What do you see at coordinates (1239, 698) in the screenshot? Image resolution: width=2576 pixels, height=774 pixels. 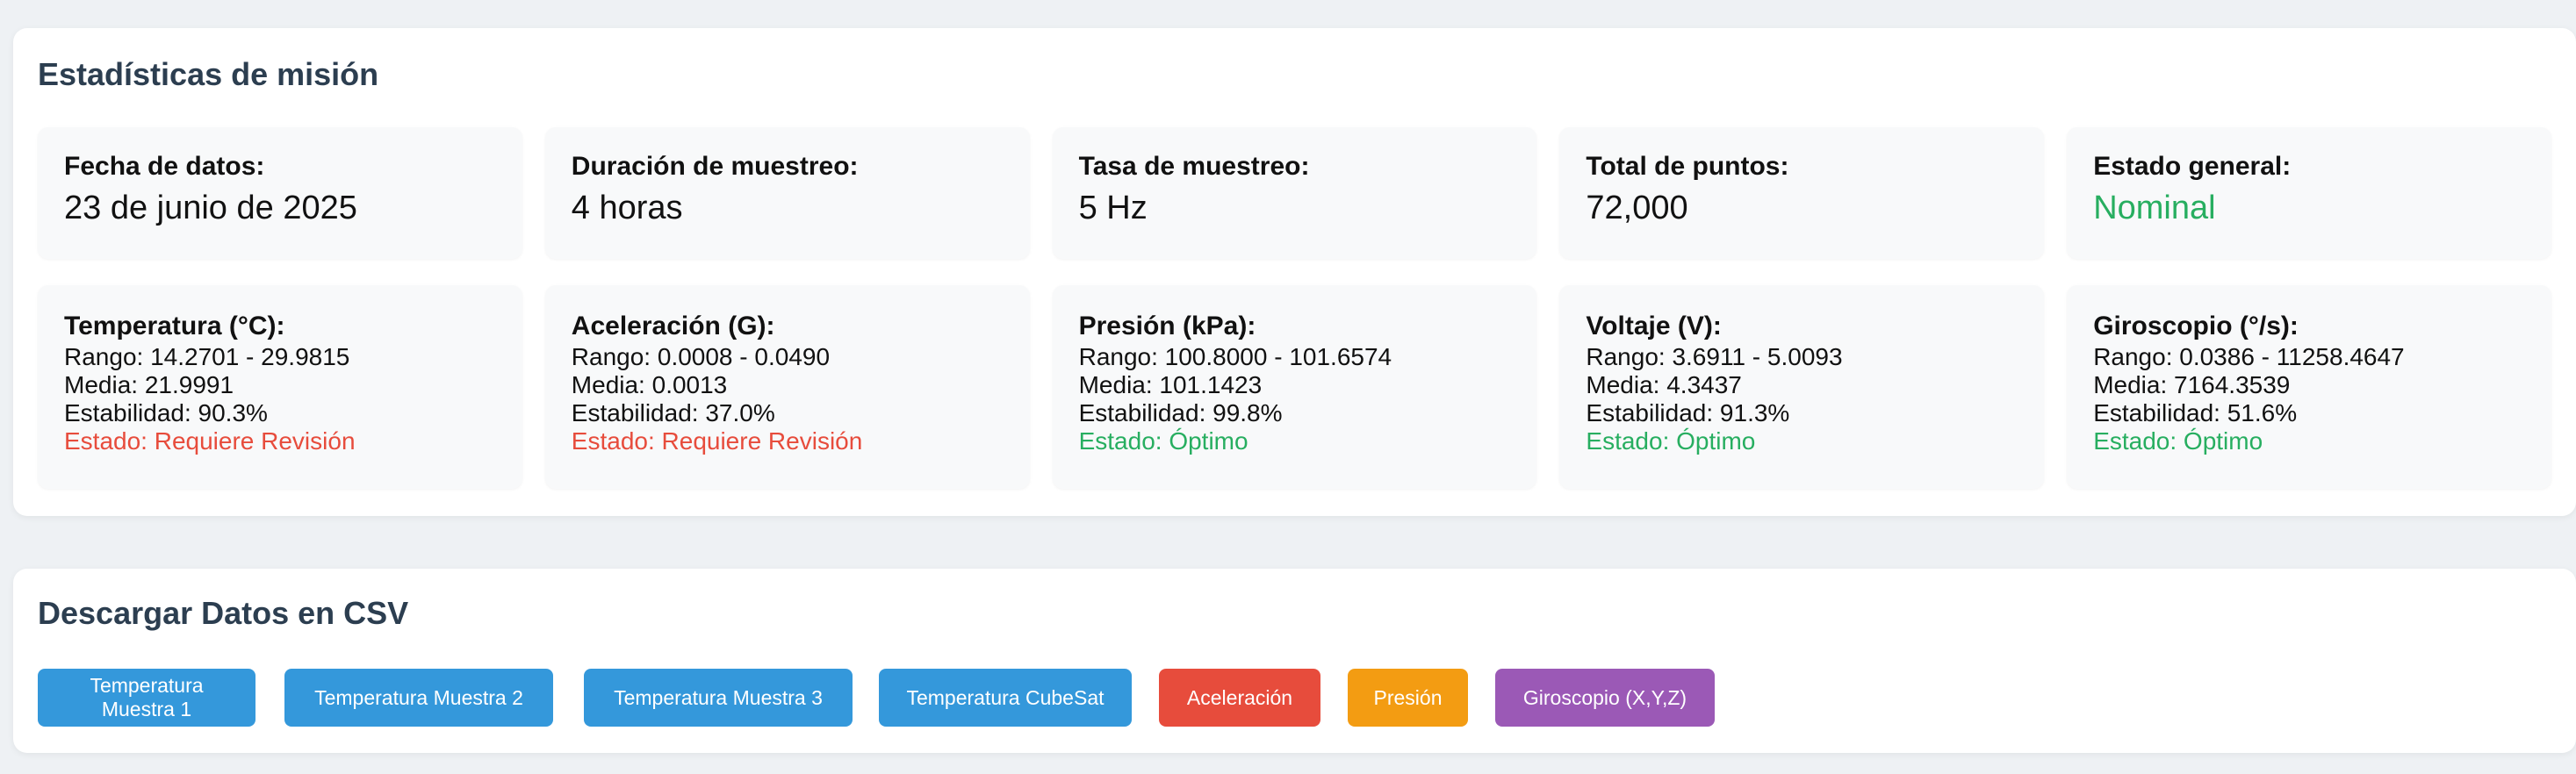 I see `download-acceleration-button: Aceleración` at bounding box center [1239, 698].